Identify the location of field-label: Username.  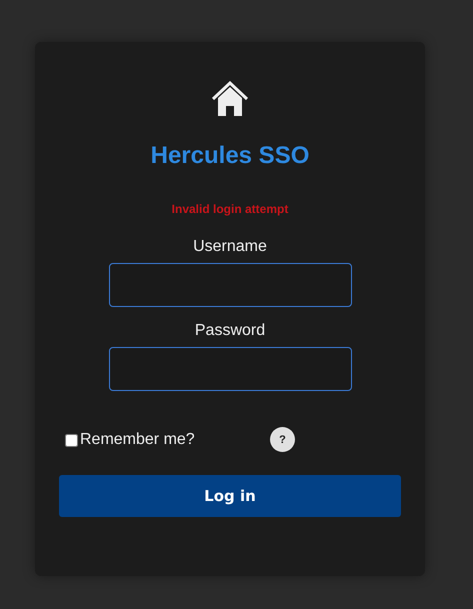
(230, 247).